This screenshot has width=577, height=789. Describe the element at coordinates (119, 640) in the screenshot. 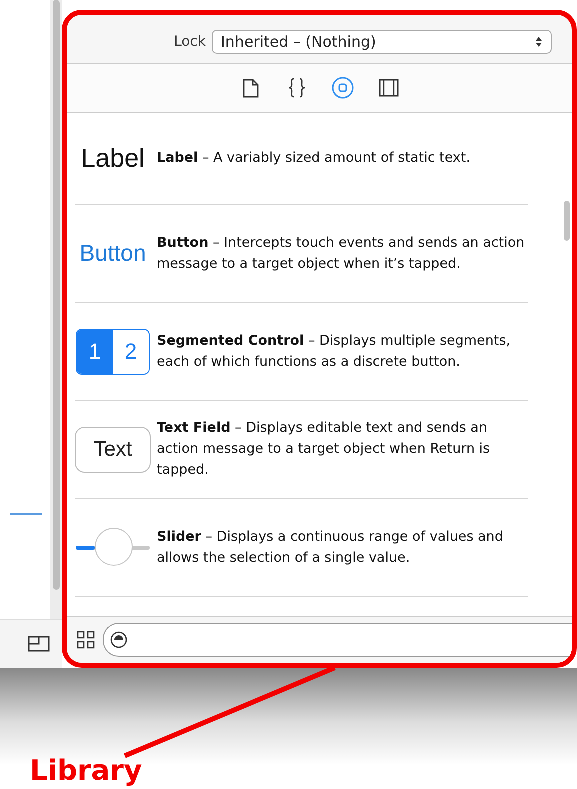

I see `filter-icon` at that location.